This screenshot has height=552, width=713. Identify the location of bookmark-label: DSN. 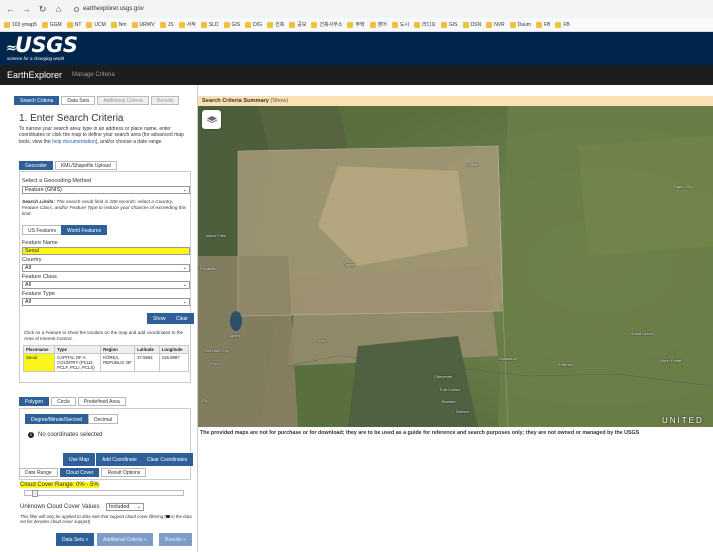
(476, 24).